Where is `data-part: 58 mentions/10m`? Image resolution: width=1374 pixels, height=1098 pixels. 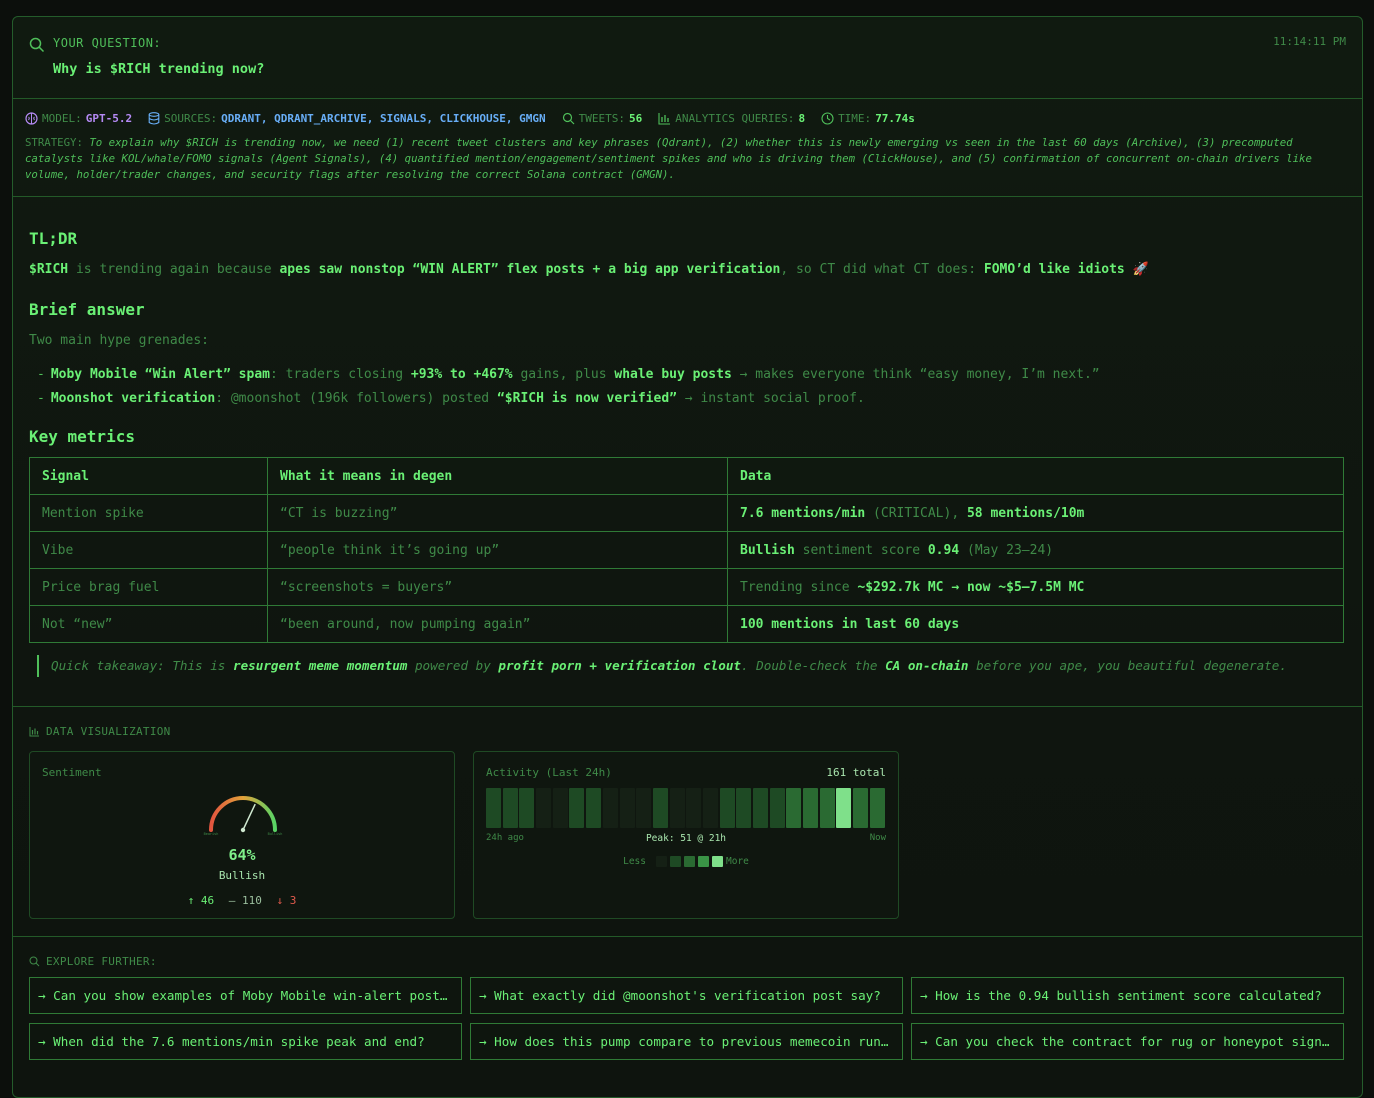
data-part: 58 mentions/10m is located at coordinates (1025, 513).